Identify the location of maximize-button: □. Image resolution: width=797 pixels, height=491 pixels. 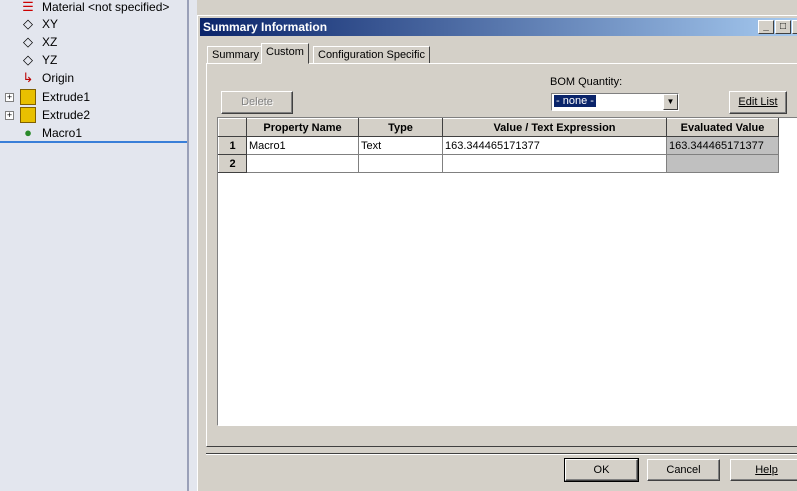
(783, 27).